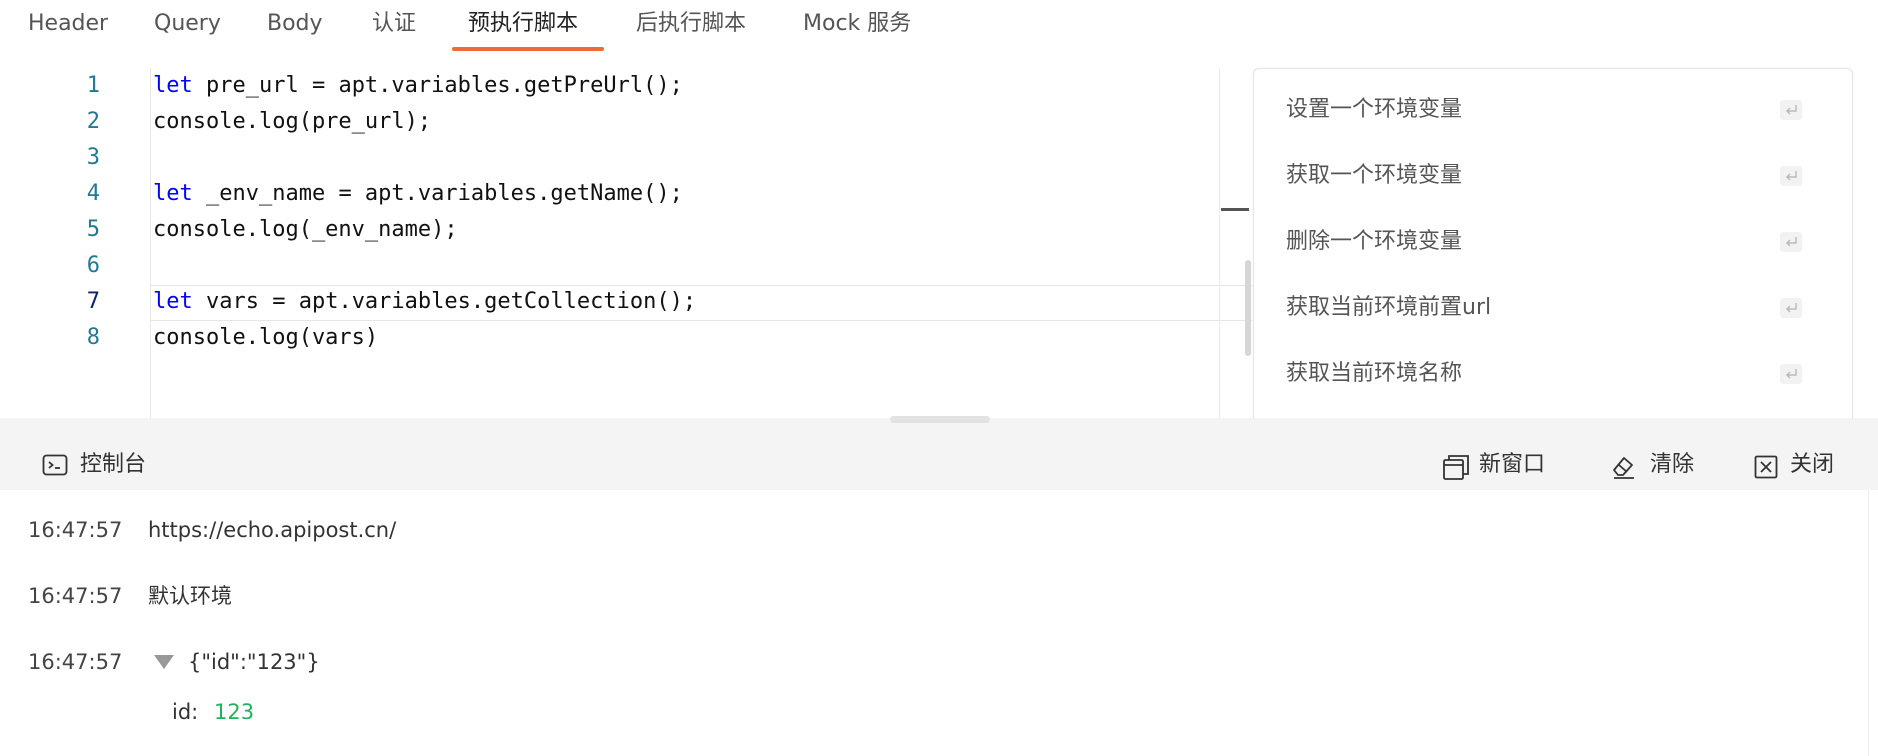  I want to click on terminal-icon, so click(55, 465).